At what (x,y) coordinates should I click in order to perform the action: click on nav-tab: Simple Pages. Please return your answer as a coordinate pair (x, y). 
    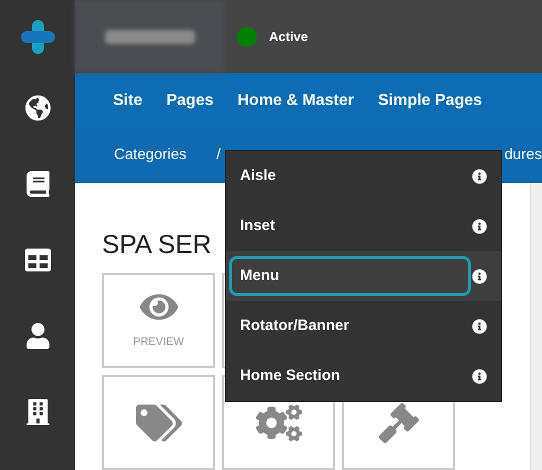
    Looking at the image, I should click on (430, 100).